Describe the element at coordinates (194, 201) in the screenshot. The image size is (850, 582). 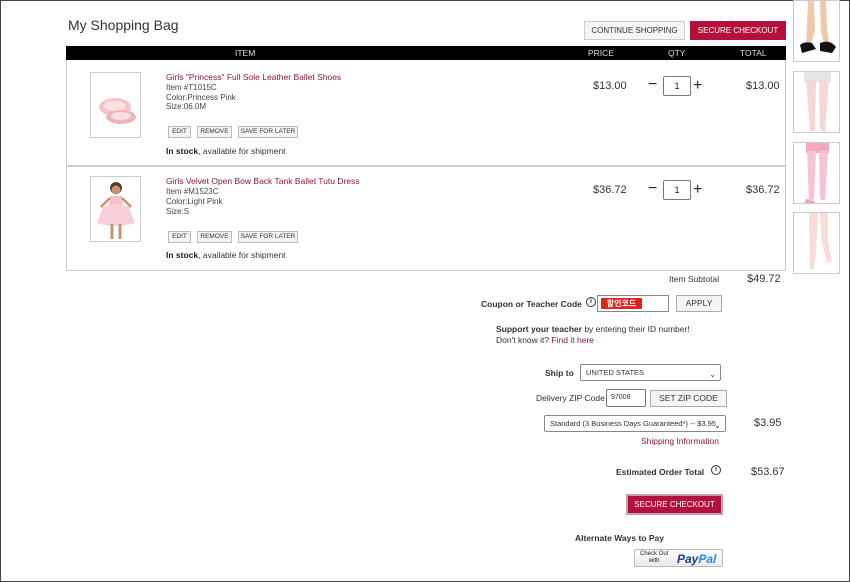
I see `product-color-2: Color:Light Pink` at that location.